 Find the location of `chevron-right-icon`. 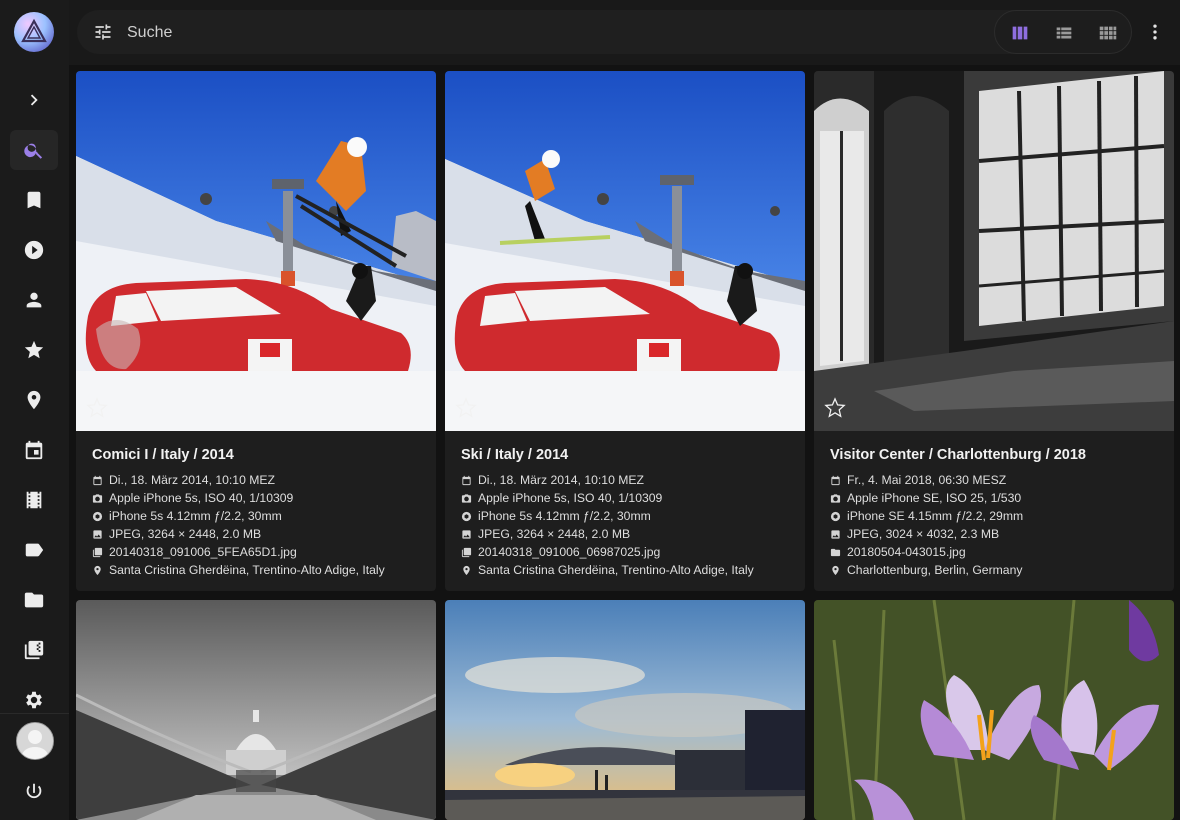

chevron-right-icon is located at coordinates (34, 100).